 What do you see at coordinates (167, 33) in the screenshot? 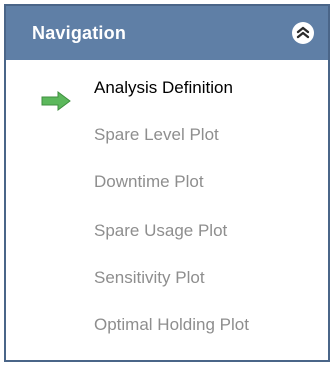
I see `panel-header: Navigation` at bounding box center [167, 33].